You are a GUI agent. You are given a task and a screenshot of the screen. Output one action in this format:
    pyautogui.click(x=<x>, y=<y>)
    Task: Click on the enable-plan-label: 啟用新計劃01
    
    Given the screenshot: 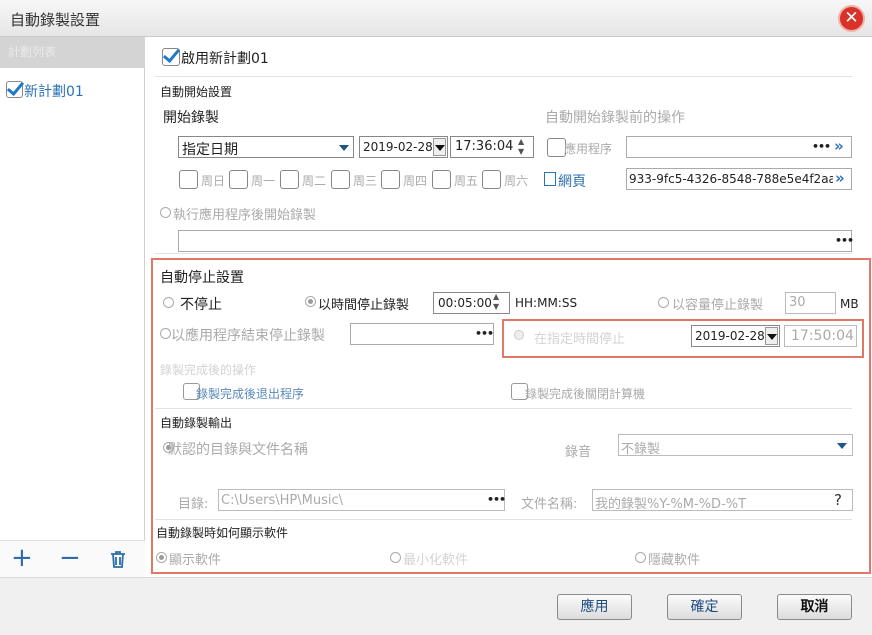 What is the action you would take?
    pyautogui.click(x=225, y=59)
    